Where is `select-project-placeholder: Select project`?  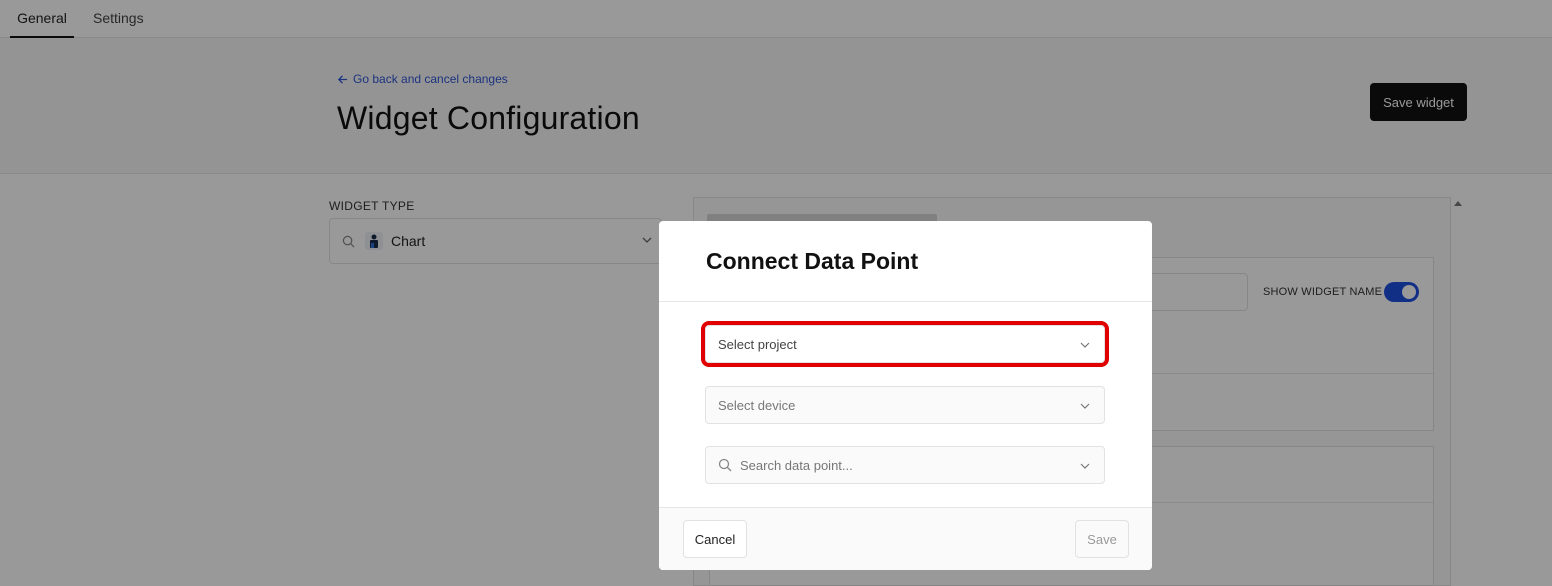 select-project-placeholder: Select project is located at coordinates (757, 344).